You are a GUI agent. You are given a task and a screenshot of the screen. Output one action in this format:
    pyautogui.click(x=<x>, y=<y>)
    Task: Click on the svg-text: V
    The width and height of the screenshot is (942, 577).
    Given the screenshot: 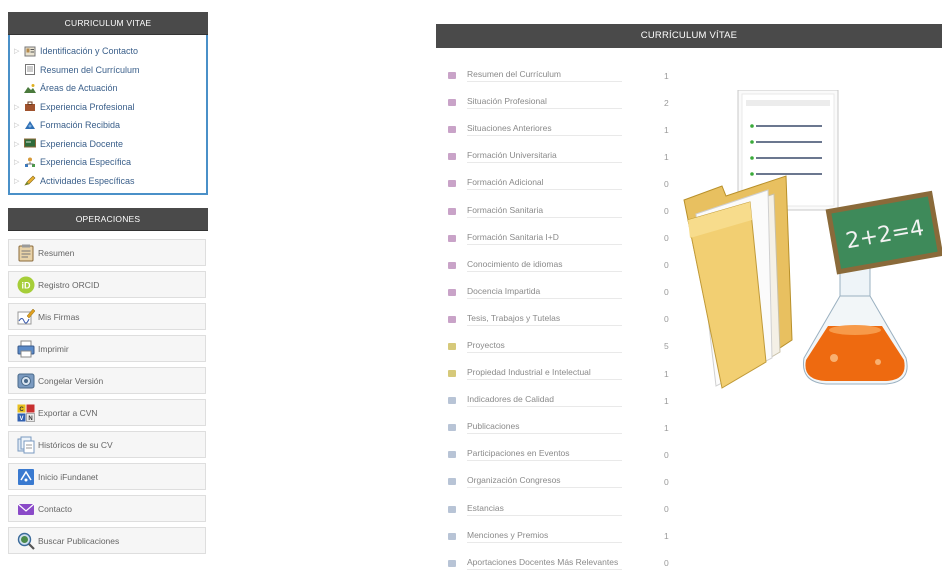 What is the action you would take?
    pyautogui.click(x=21, y=419)
    